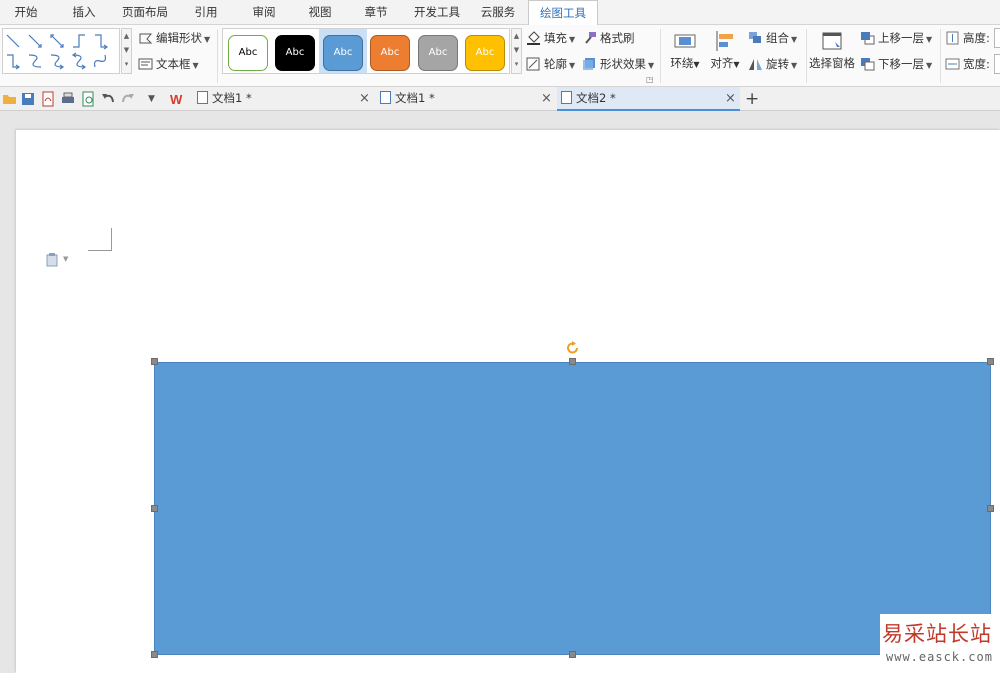  I want to click on redo-icon, so click(128, 99).